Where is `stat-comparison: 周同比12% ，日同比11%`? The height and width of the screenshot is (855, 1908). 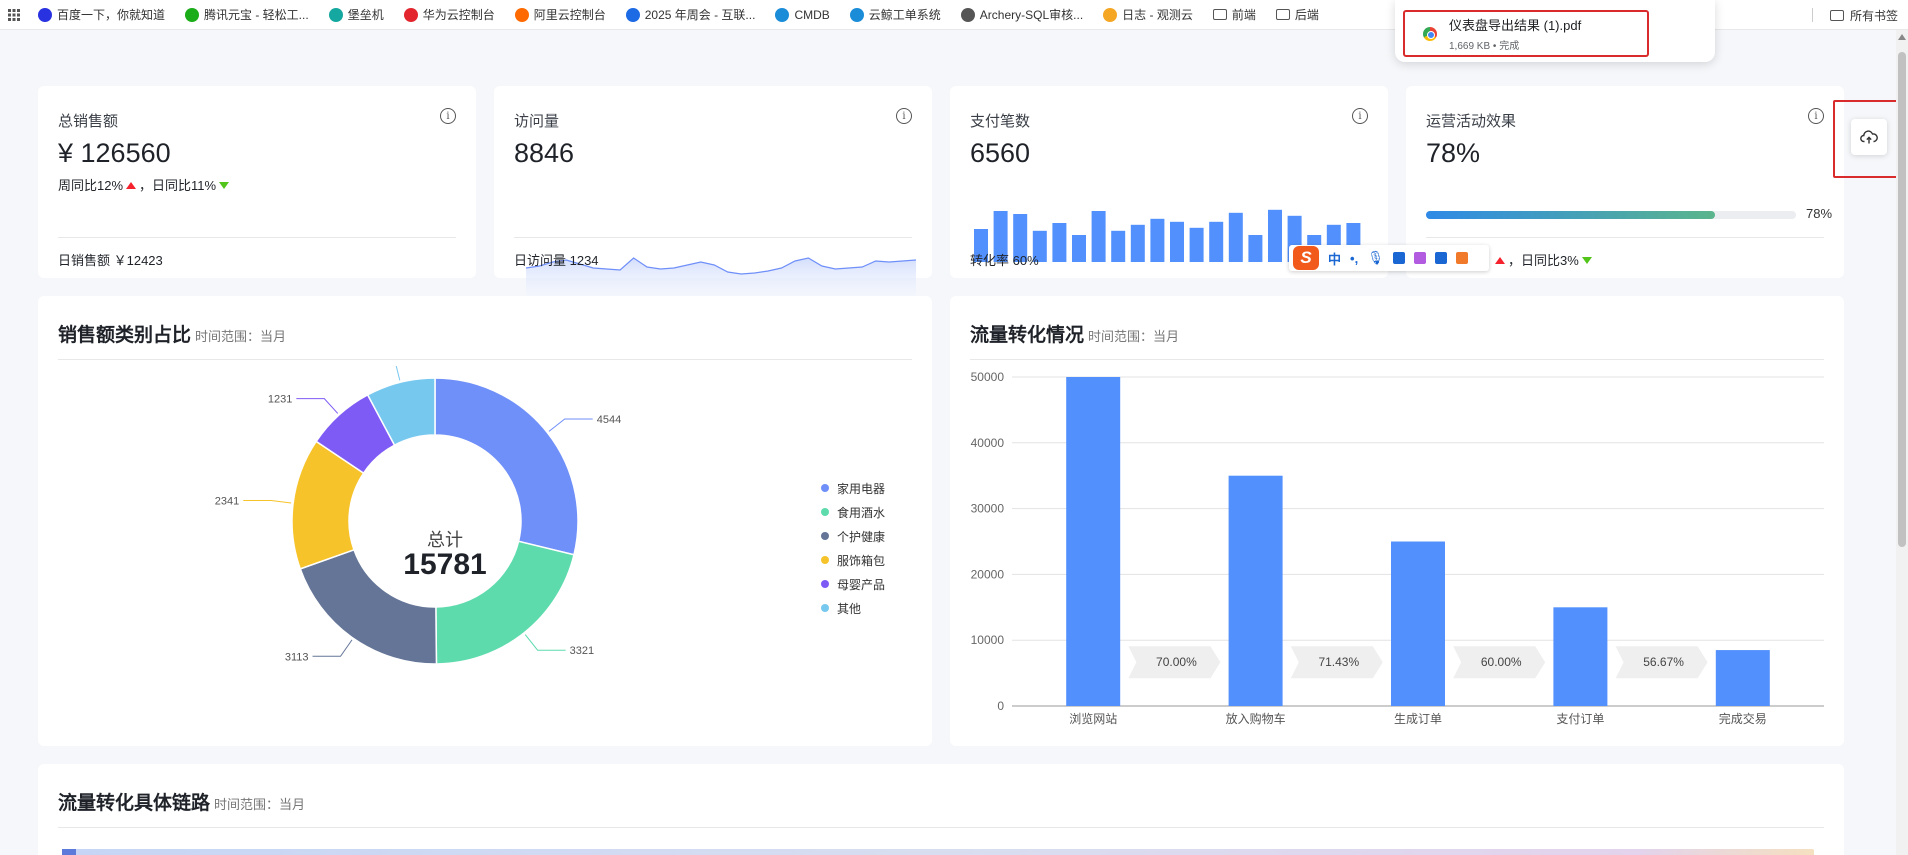 stat-comparison: 周同比12% ，日同比11% is located at coordinates (145, 184).